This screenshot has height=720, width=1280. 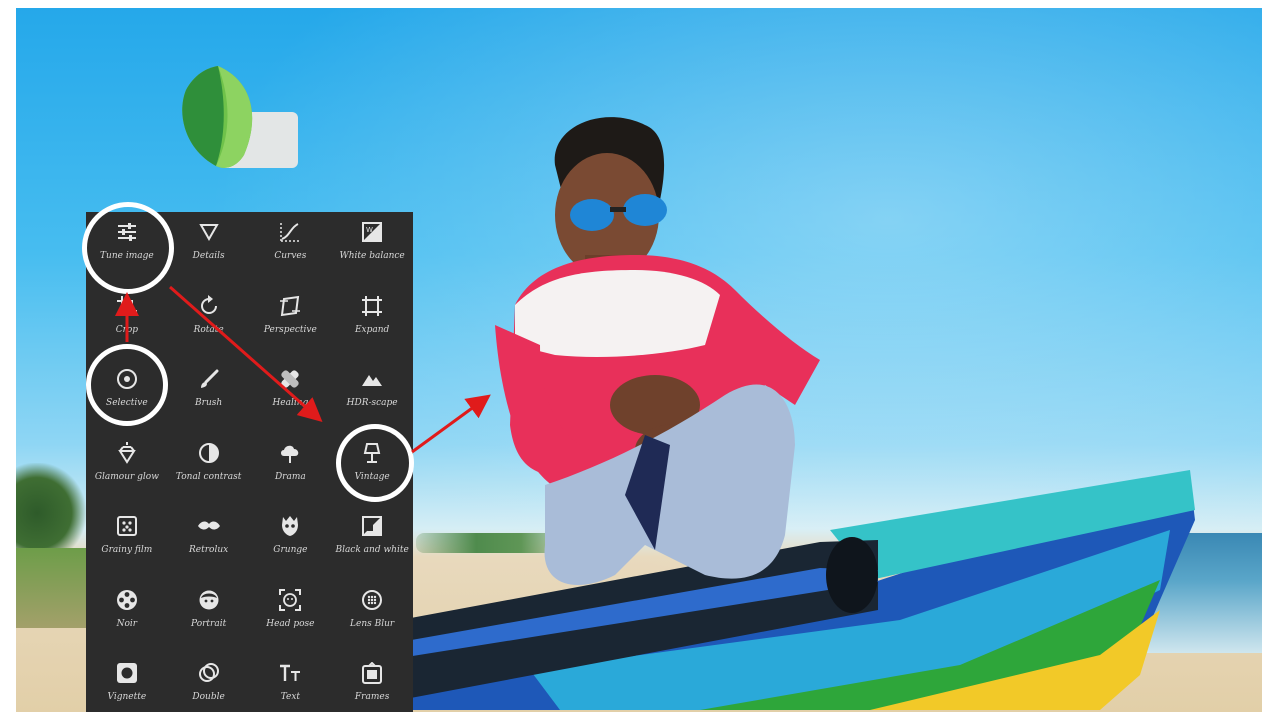 What do you see at coordinates (209, 396) in the screenshot?
I see `tool-brush: Brush` at bounding box center [209, 396].